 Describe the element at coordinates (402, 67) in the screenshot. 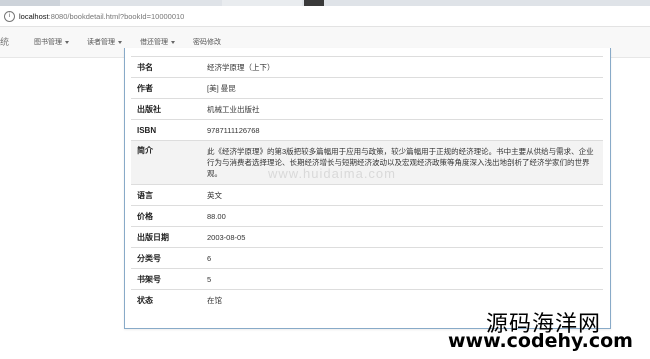

I see `row-value: 经济学原理（上下）` at that location.